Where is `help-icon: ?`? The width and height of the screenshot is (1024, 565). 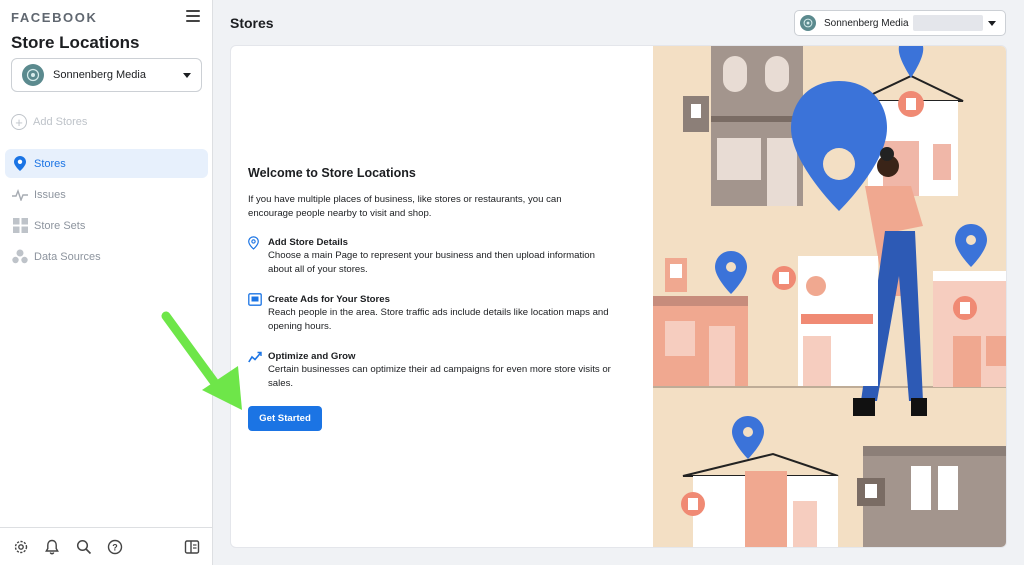
help-icon: ? is located at coordinates (115, 547).